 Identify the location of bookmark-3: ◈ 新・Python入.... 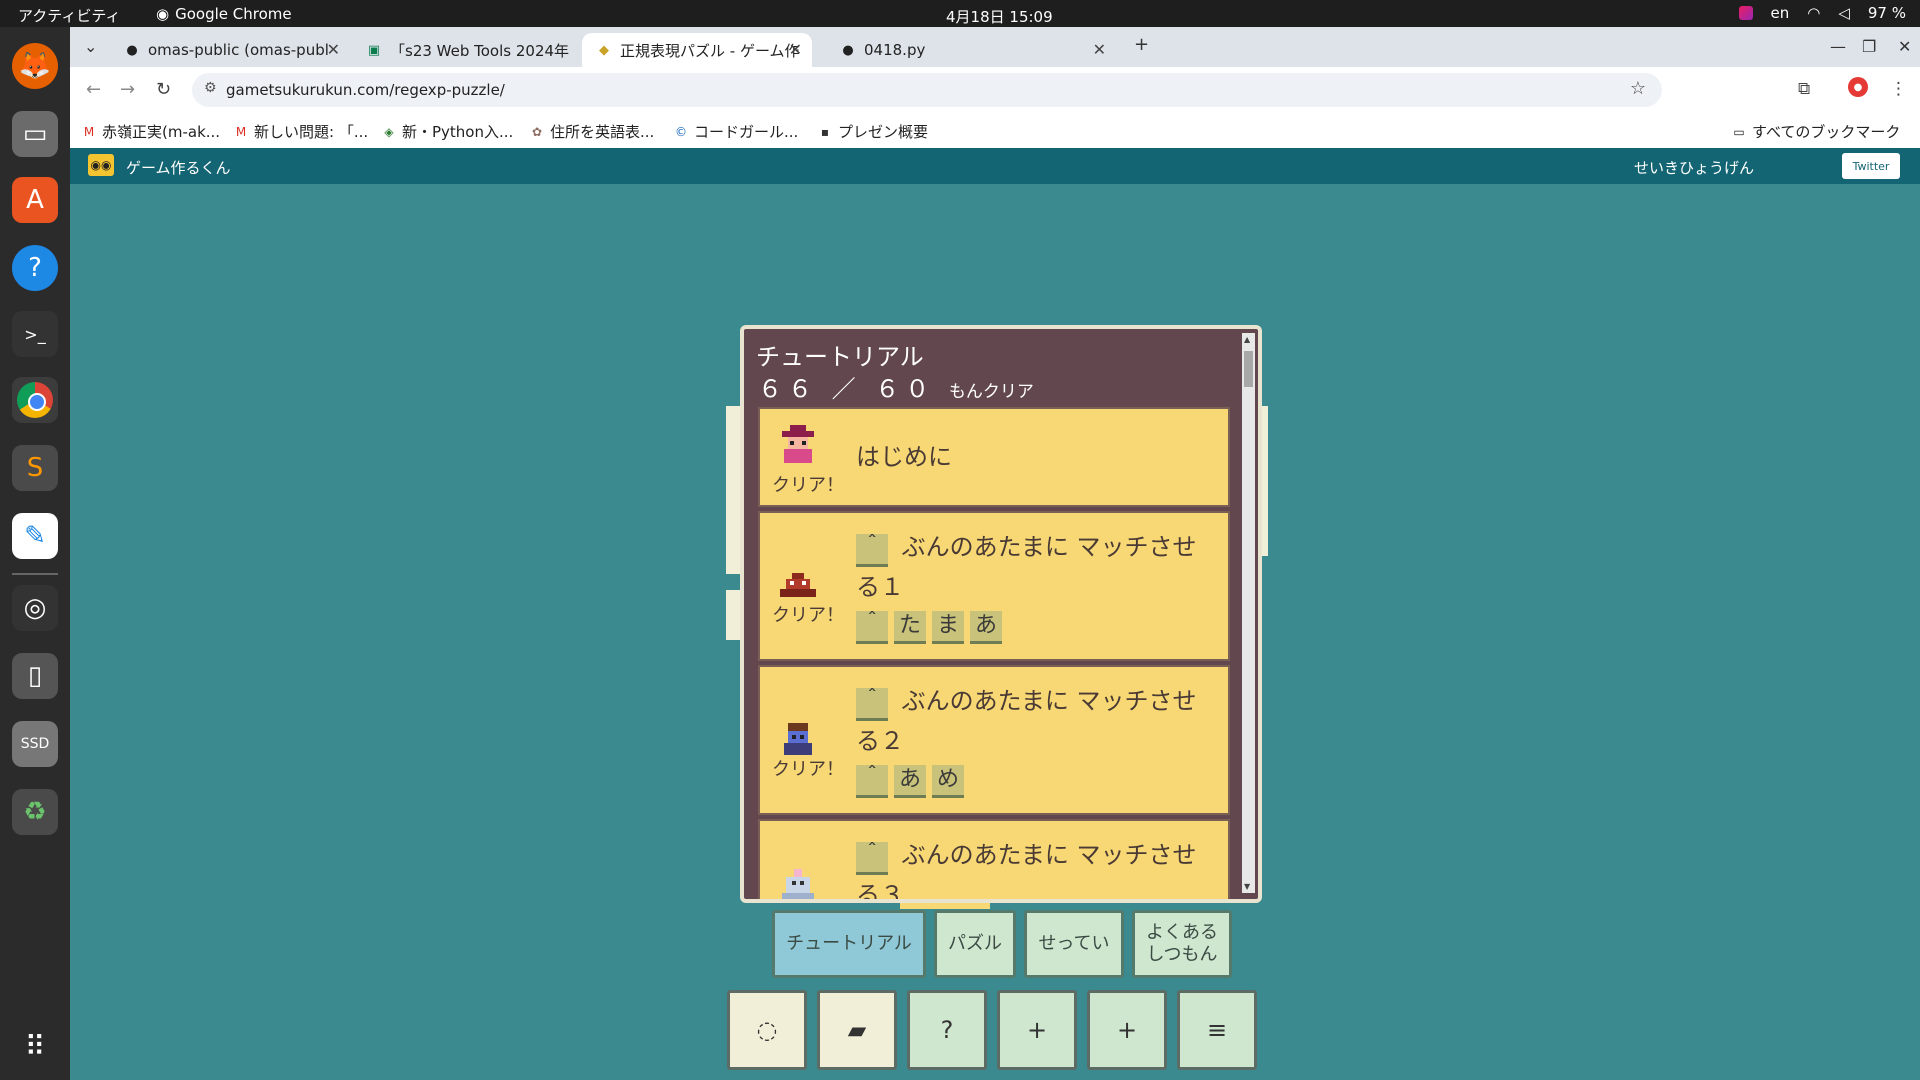
(447, 131).